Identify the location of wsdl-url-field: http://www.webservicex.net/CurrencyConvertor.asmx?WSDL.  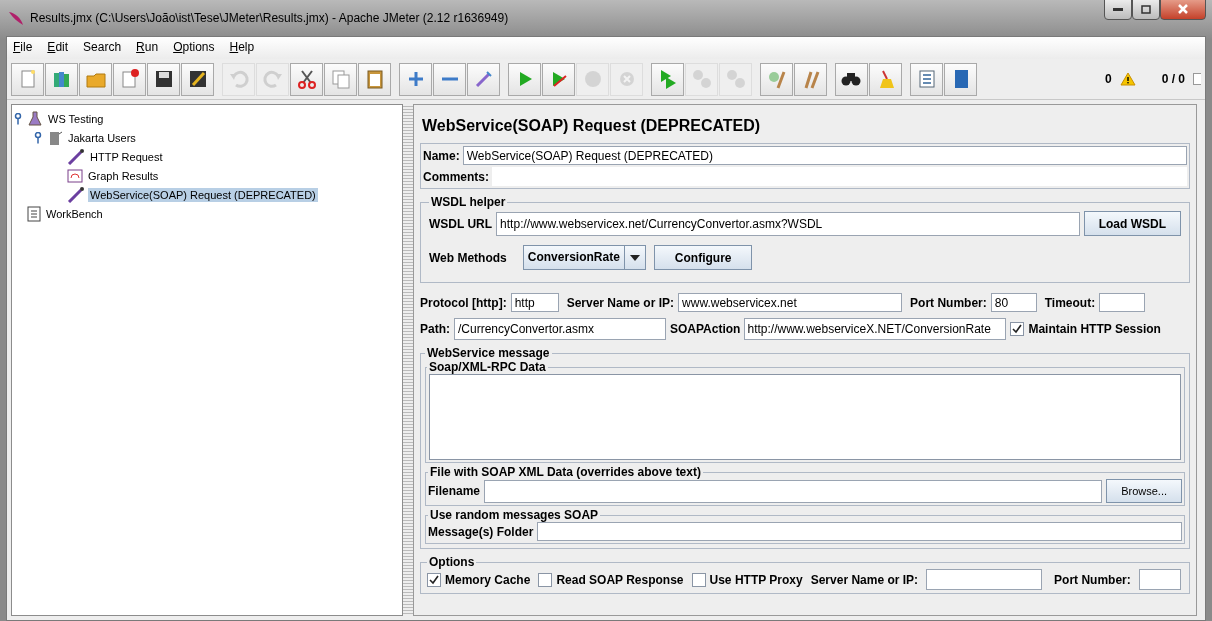
(788, 223).